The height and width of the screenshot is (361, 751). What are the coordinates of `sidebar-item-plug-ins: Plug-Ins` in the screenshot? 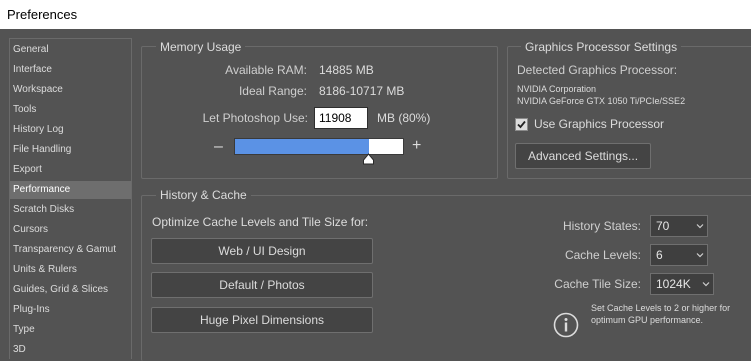 It's located at (70, 310).